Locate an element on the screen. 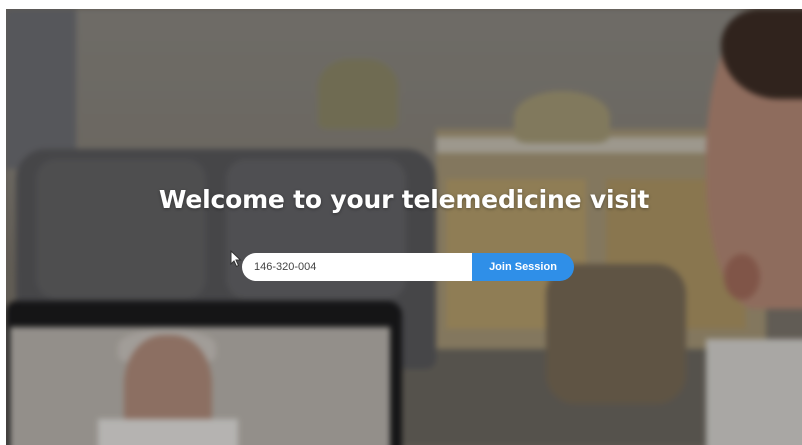  join-session-form: Join Session is located at coordinates (408, 267).